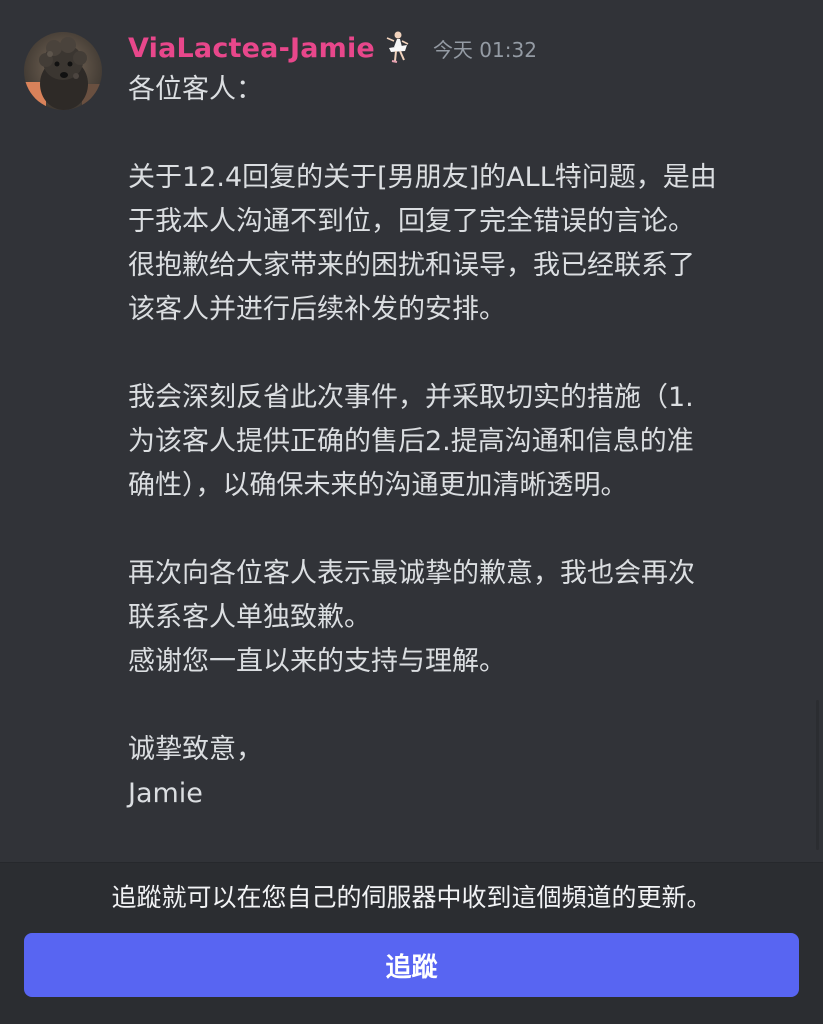 This screenshot has height=1024, width=823. I want to click on message-line: 该客人并进行后续补发的安排。, so click(317, 309).